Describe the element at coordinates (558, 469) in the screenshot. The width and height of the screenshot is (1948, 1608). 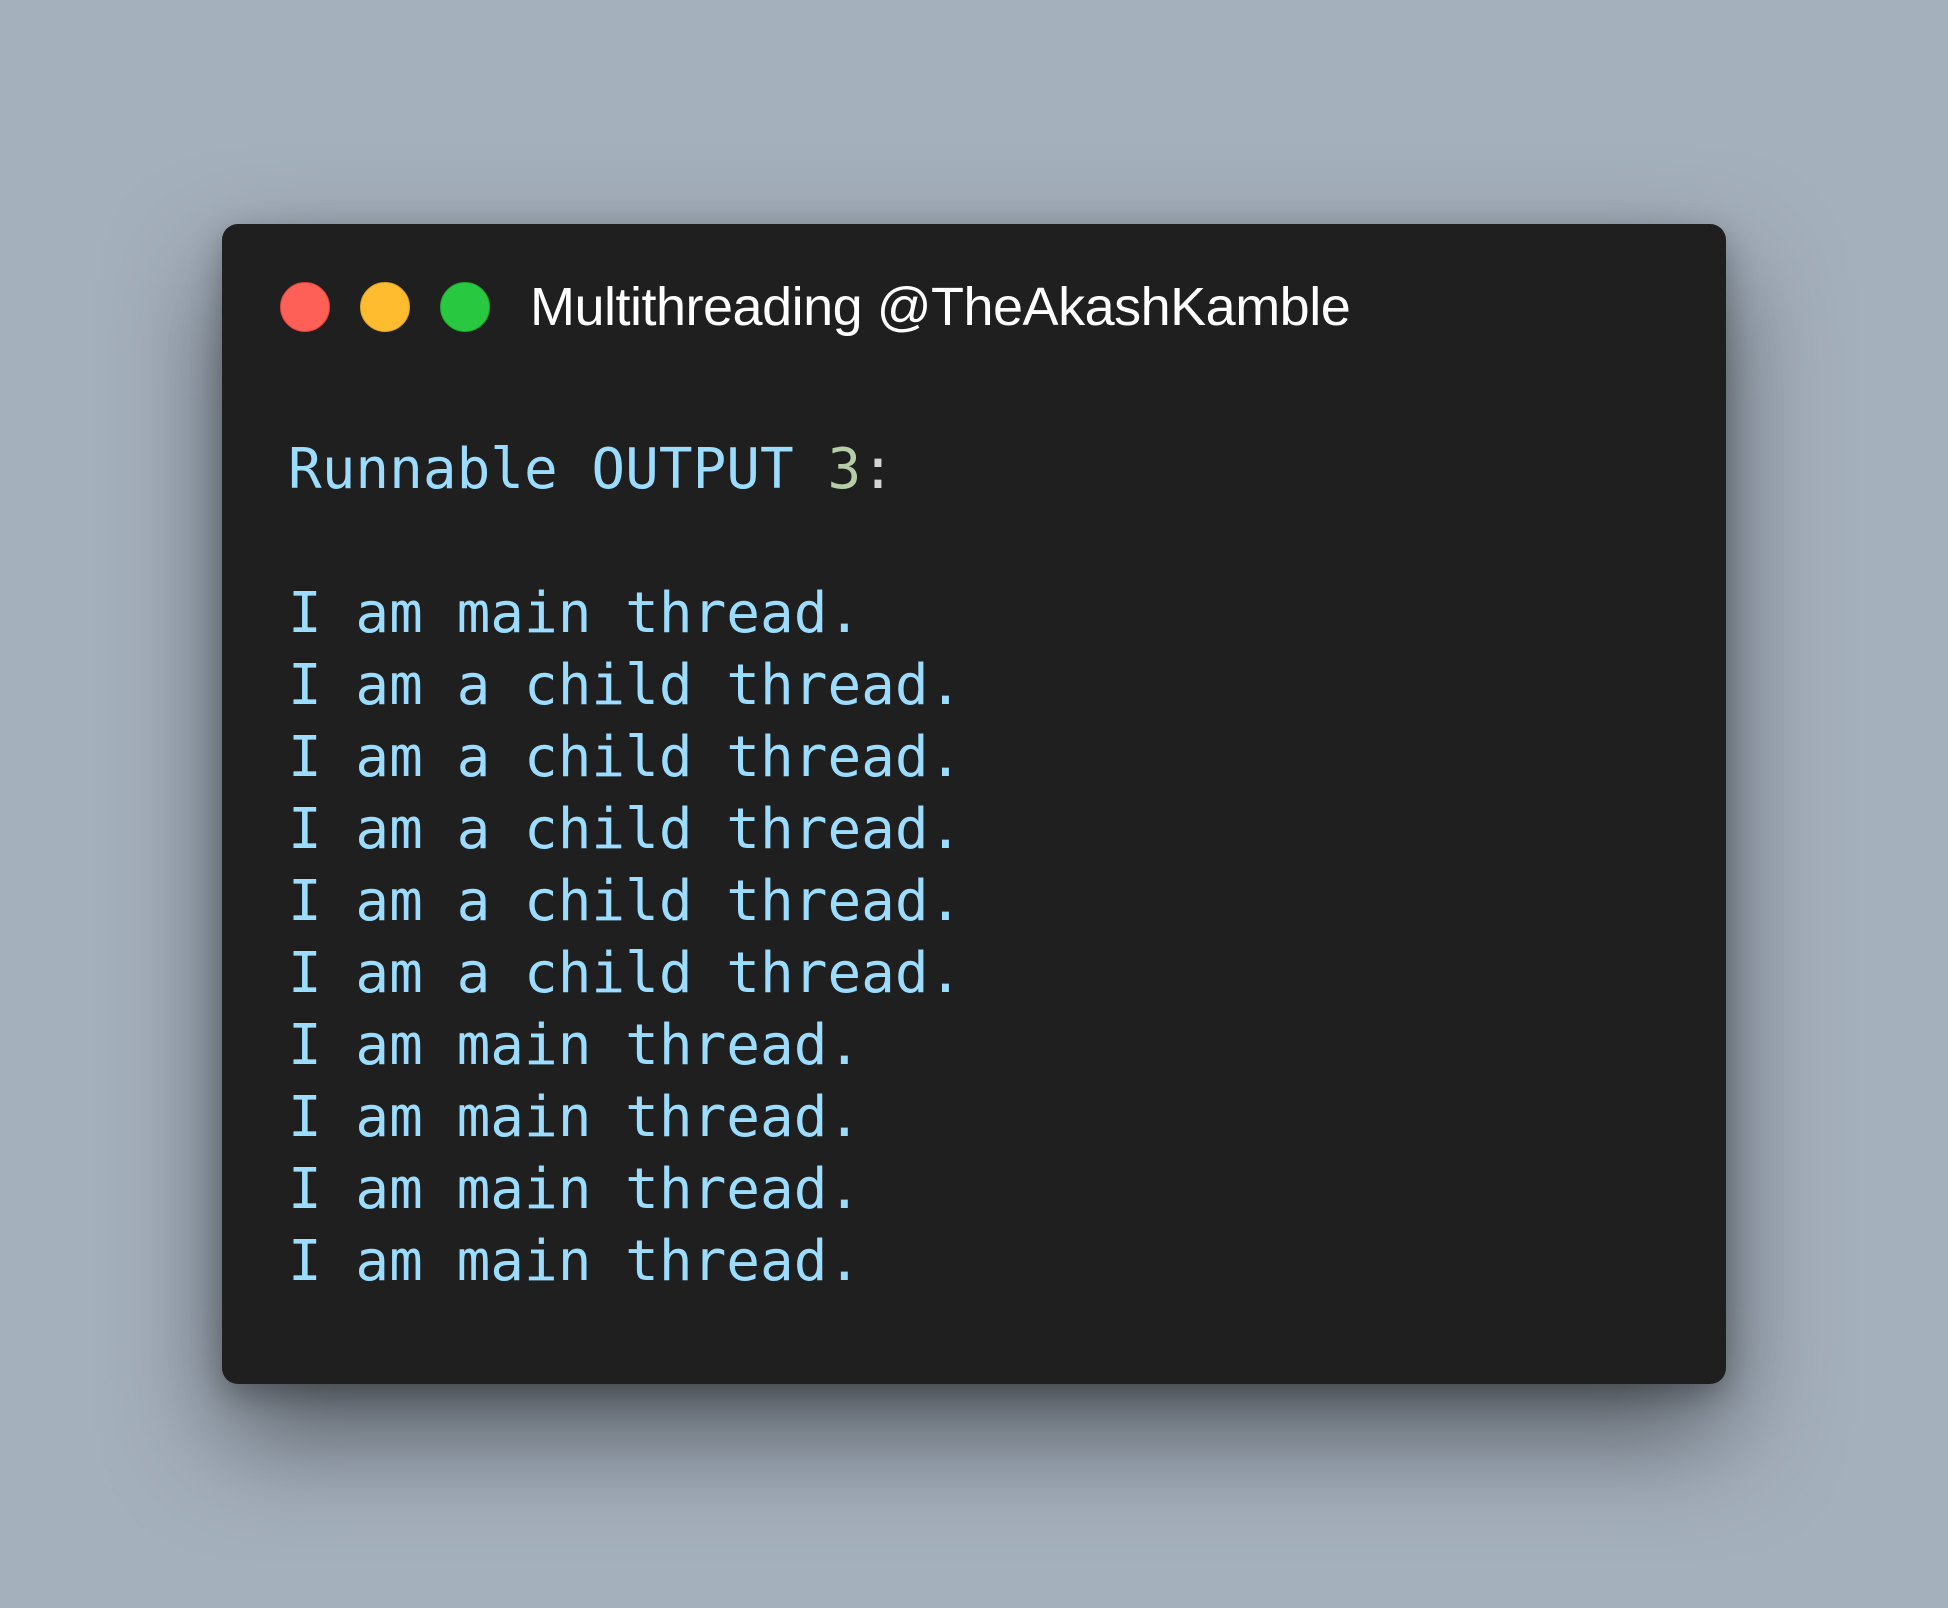
I see `heading-words: Runnable OUTPUT` at that location.